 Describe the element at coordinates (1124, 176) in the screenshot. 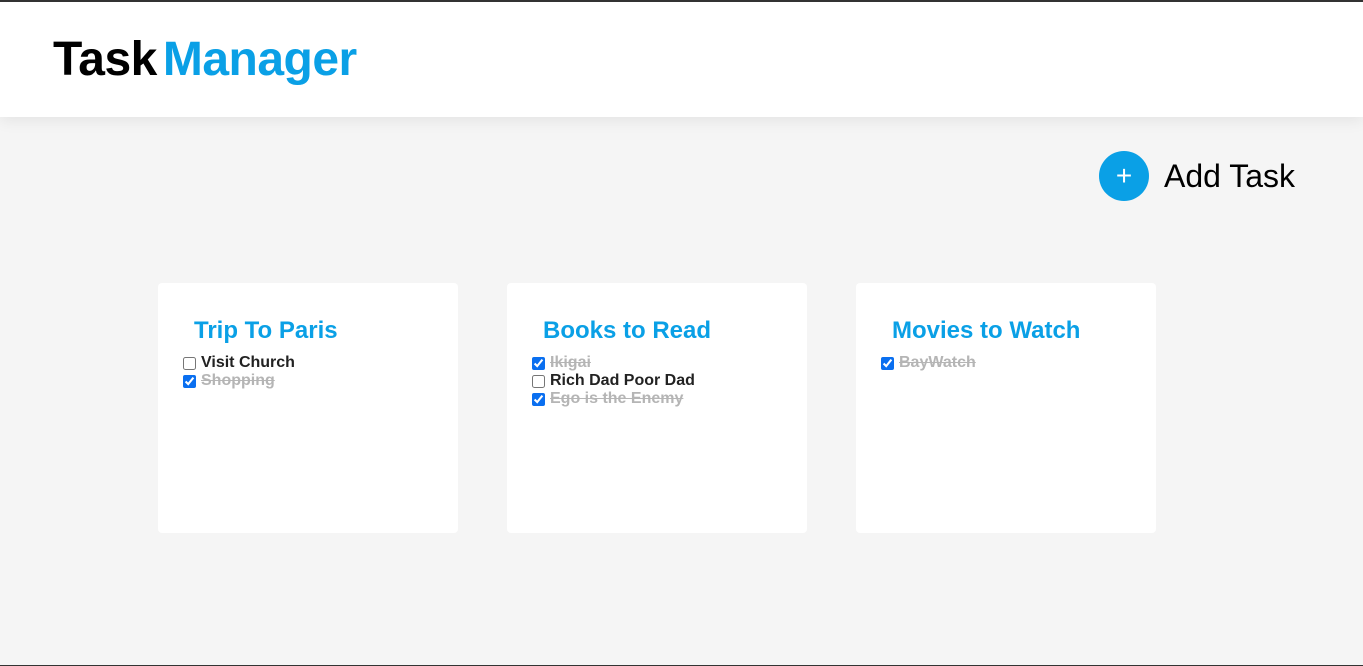

I see `plus-icon: +` at that location.